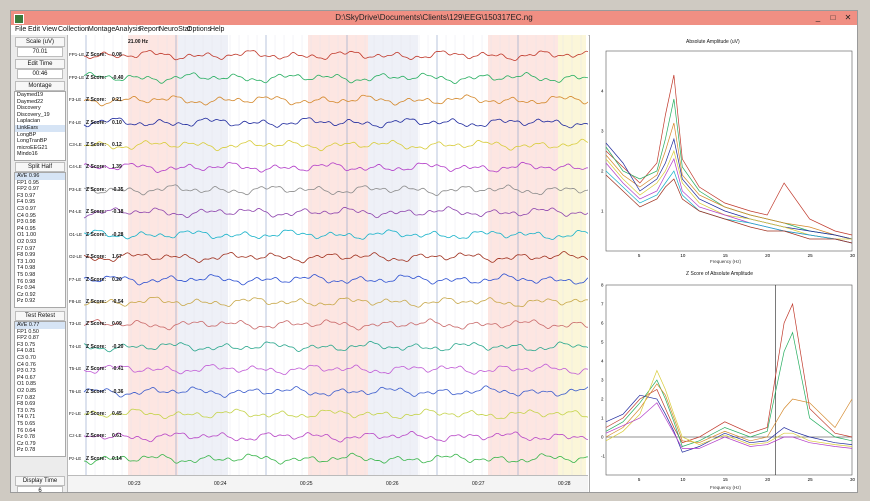 This screenshot has height=501, width=870. I want to click on list-item: F8 0.69, so click(40, 404).